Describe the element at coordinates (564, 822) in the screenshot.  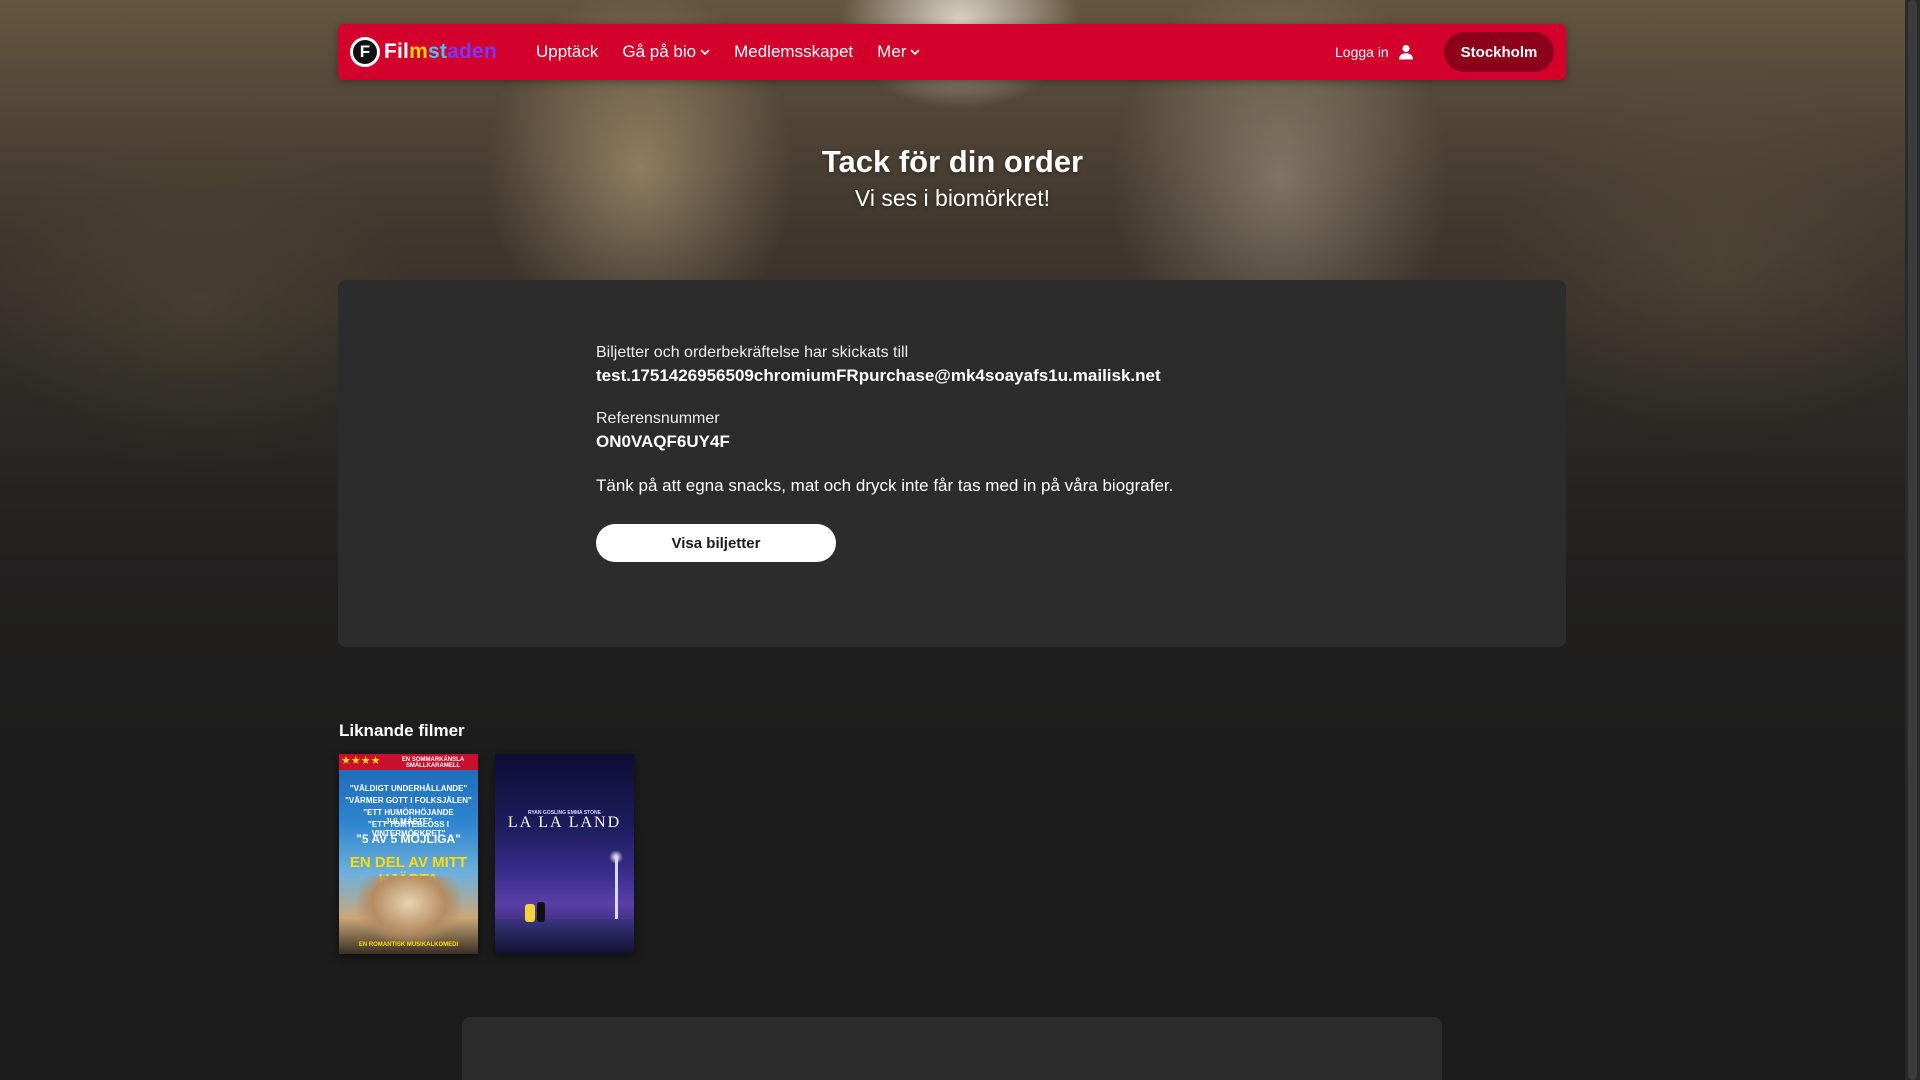
I see `poster-title: LA LA LAND` at that location.